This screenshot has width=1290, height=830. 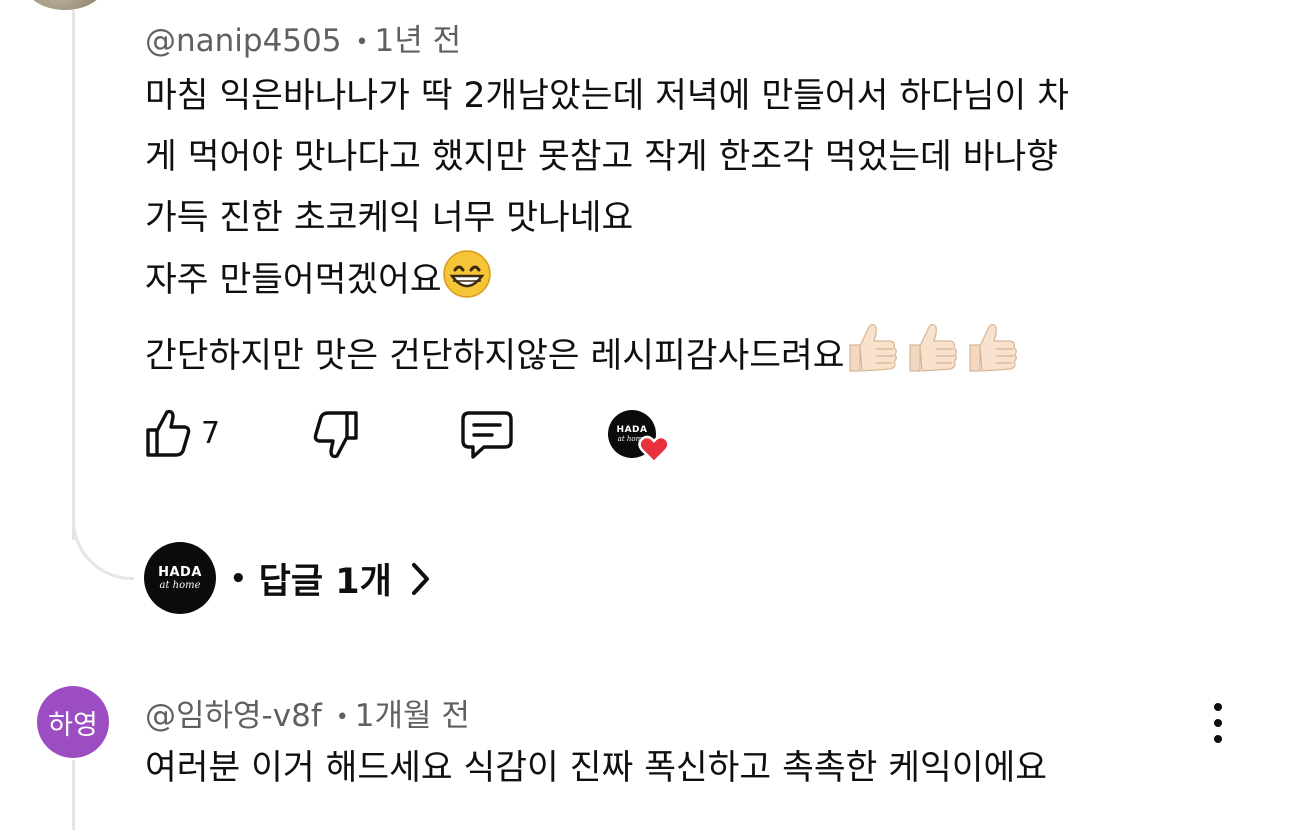 I want to click on thumbs-down-icon, so click(x=335, y=435).